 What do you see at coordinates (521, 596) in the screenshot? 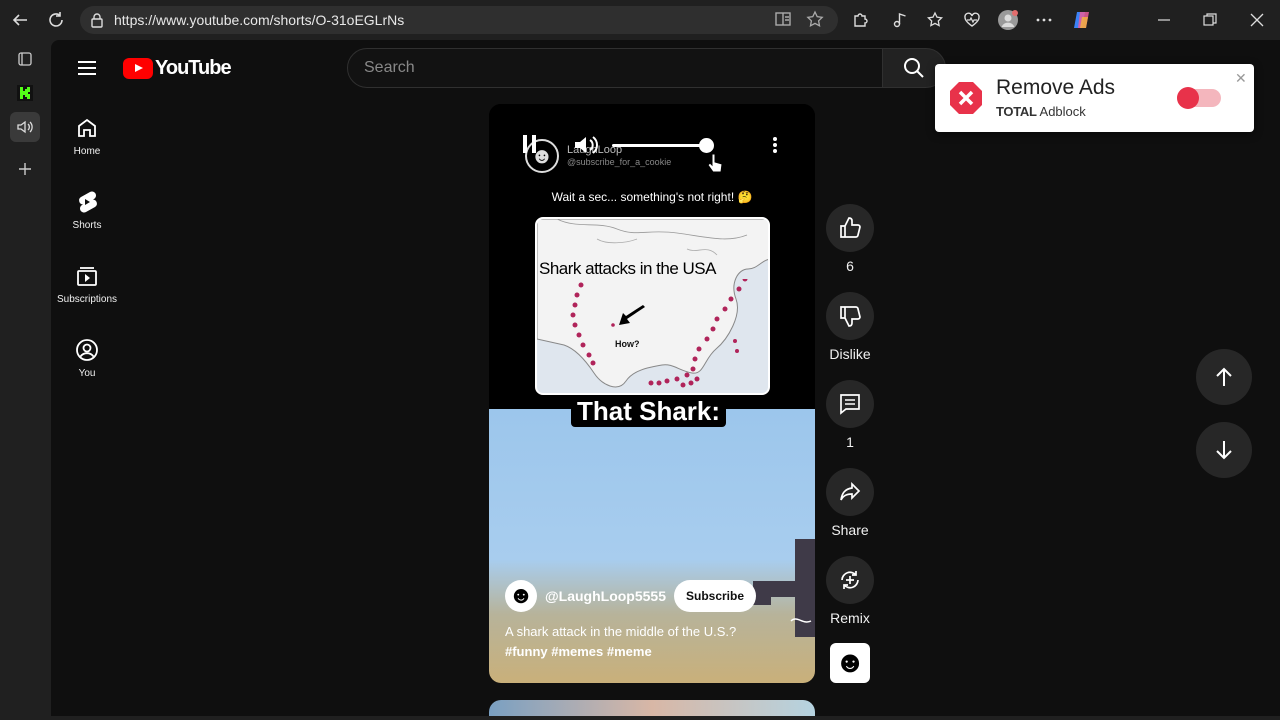
I see `channel-avatar: ☻` at bounding box center [521, 596].